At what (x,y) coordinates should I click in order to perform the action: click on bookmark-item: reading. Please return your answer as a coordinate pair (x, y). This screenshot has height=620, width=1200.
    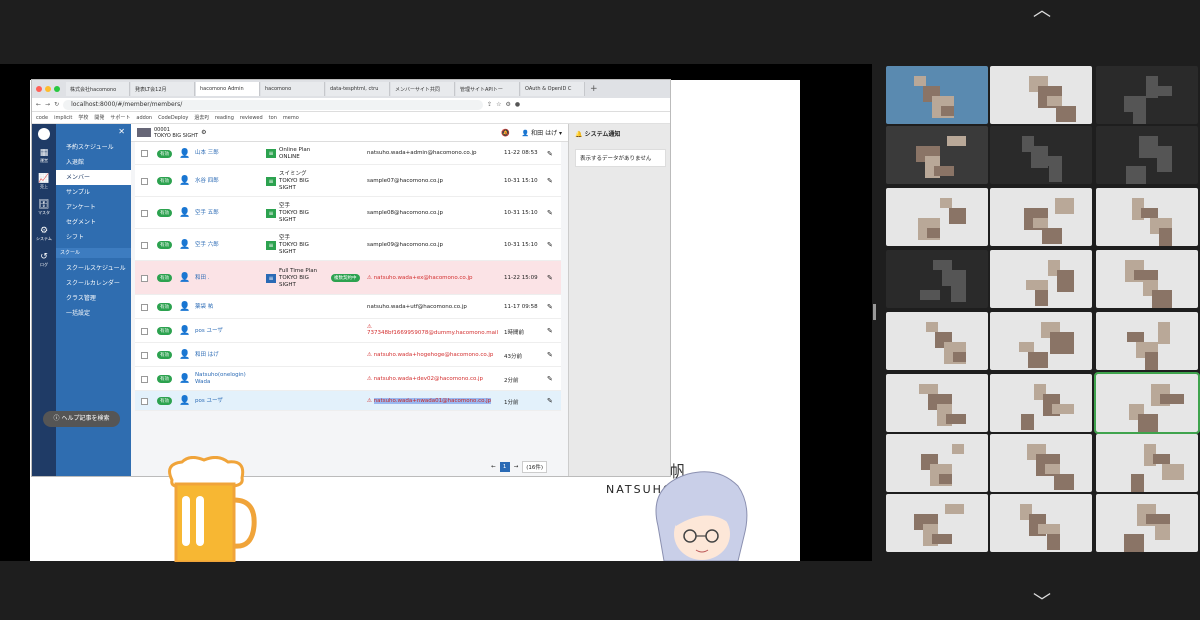
    Looking at the image, I should click on (224, 118).